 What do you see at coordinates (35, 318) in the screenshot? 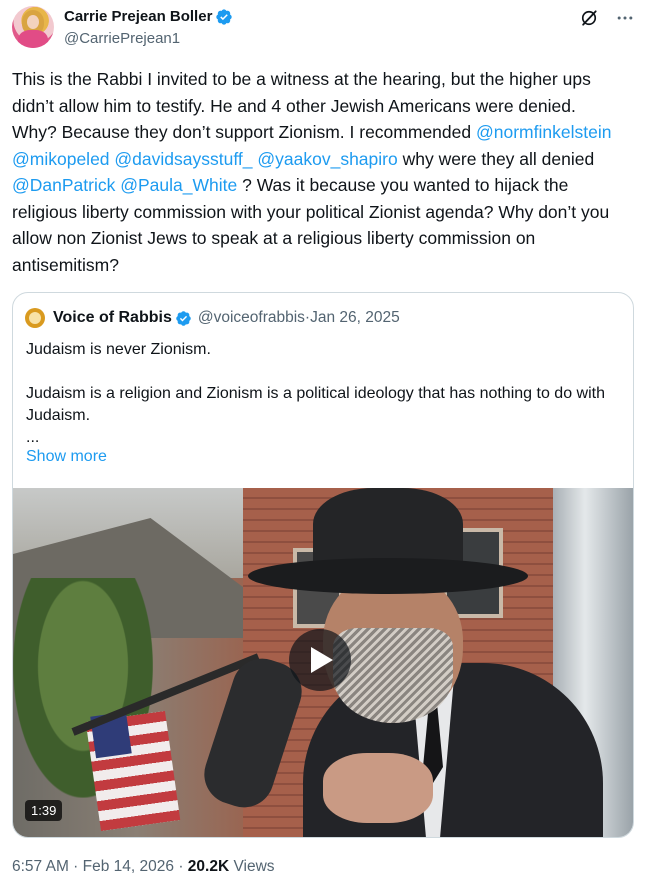
I see `quoted-author-avatar` at bounding box center [35, 318].